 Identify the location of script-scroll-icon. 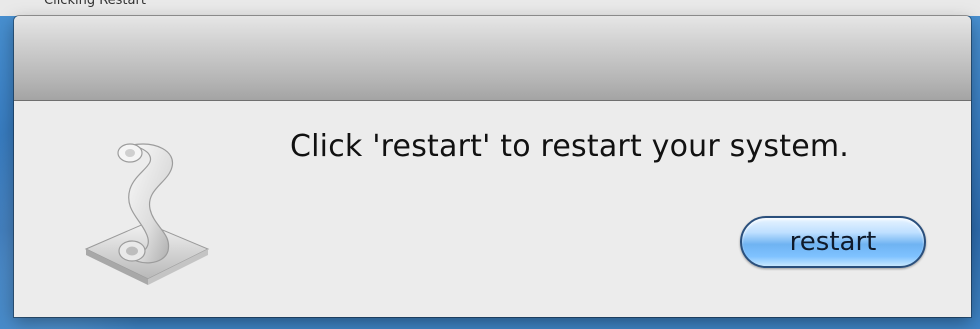
(146, 212).